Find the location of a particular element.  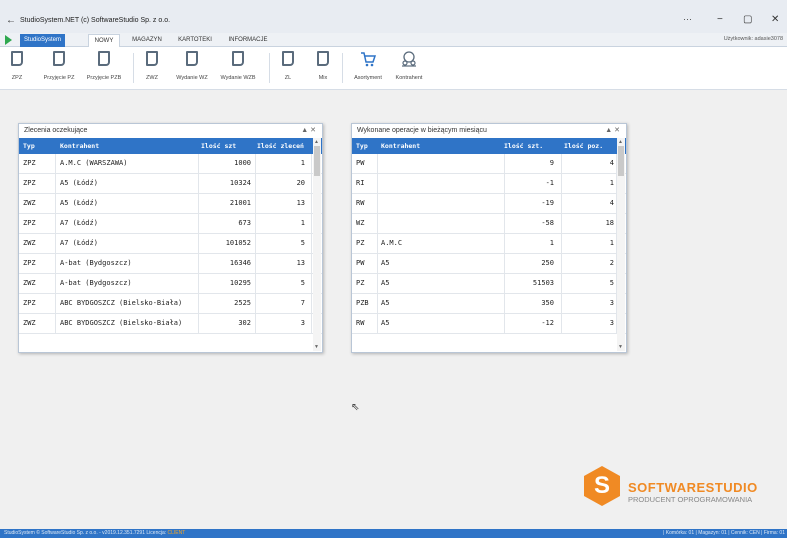

table-row: RW -19 4 is located at coordinates (489, 204).